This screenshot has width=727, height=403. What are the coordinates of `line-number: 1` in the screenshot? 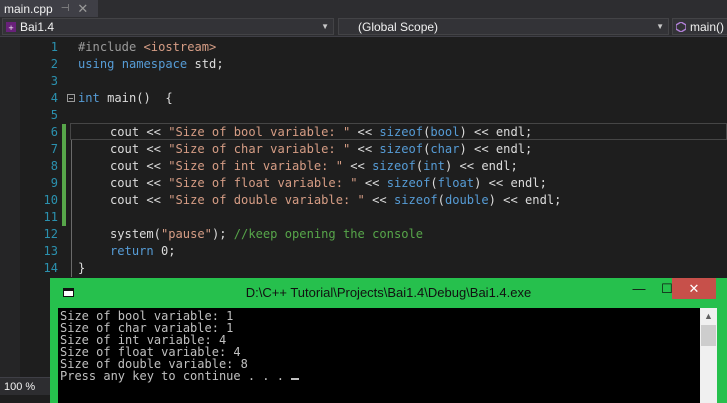 It's located at (54, 47).